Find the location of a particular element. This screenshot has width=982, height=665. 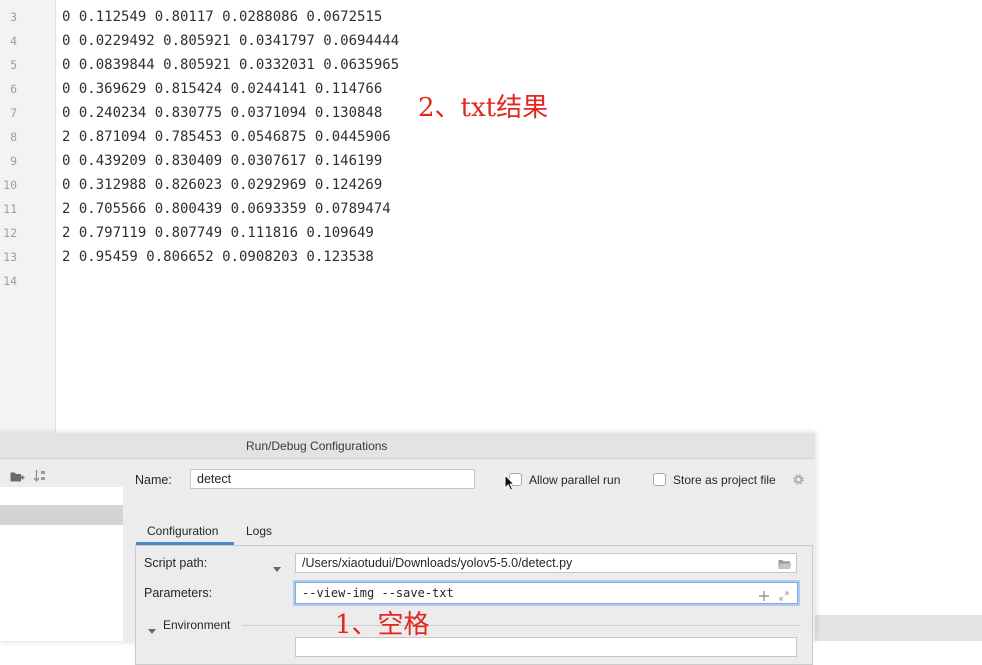

store-as-project-file-label: Store as project file is located at coordinates (724, 480).